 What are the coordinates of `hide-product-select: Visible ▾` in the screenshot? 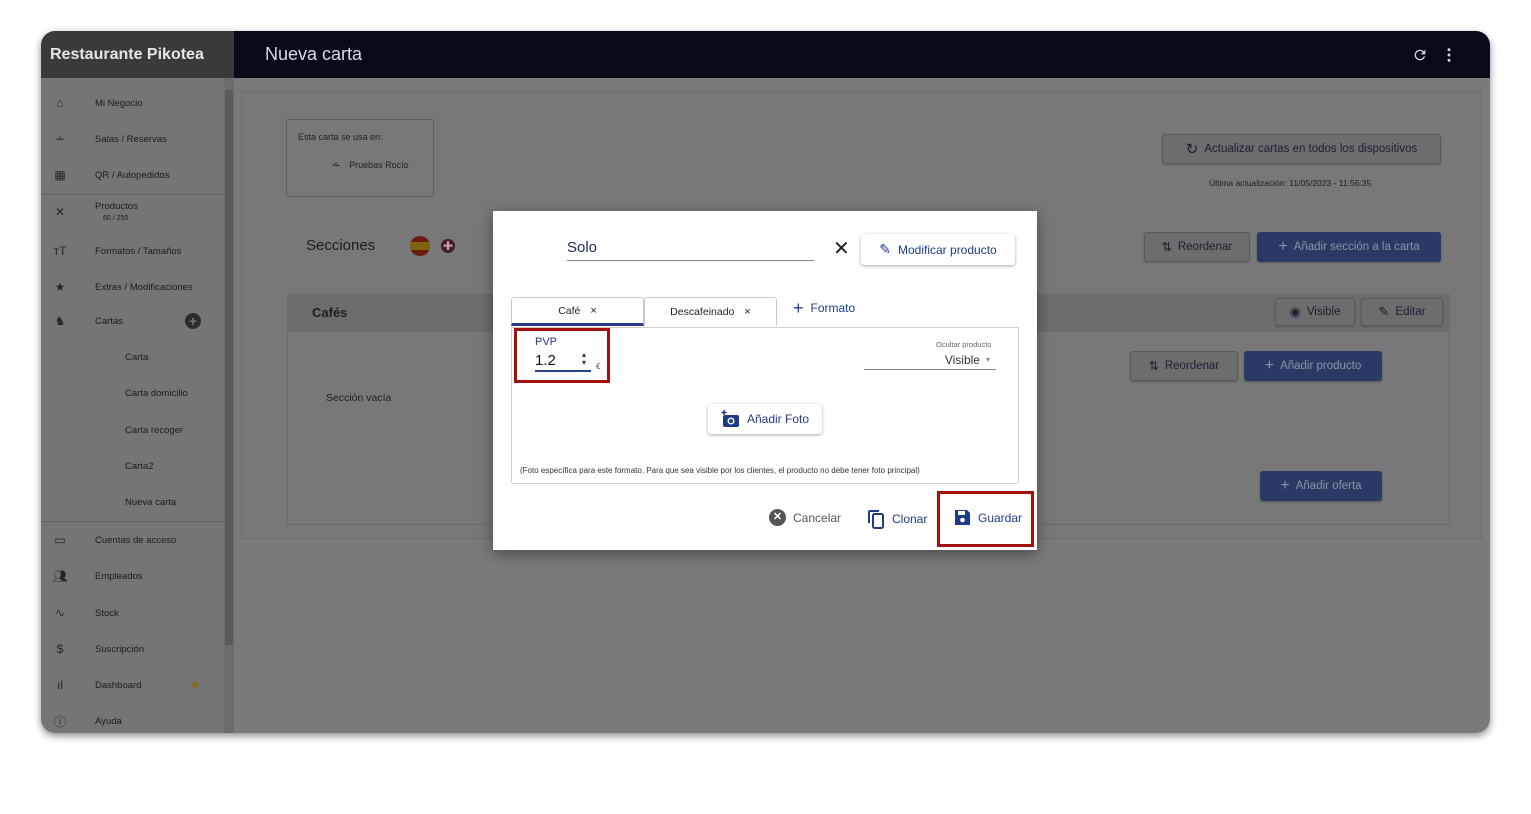 It's located at (930, 360).